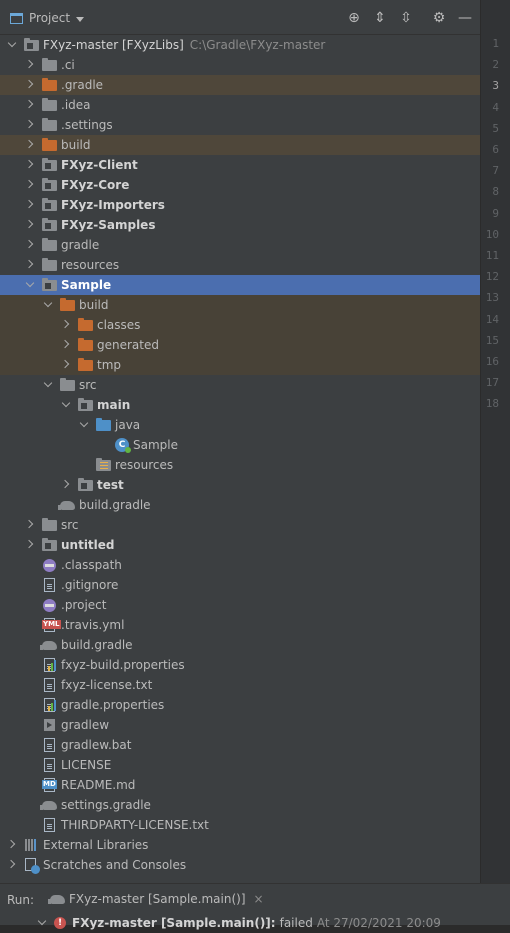 The height and width of the screenshot is (933, 510). I want to click on close-icon: ×, so click(259, 899).